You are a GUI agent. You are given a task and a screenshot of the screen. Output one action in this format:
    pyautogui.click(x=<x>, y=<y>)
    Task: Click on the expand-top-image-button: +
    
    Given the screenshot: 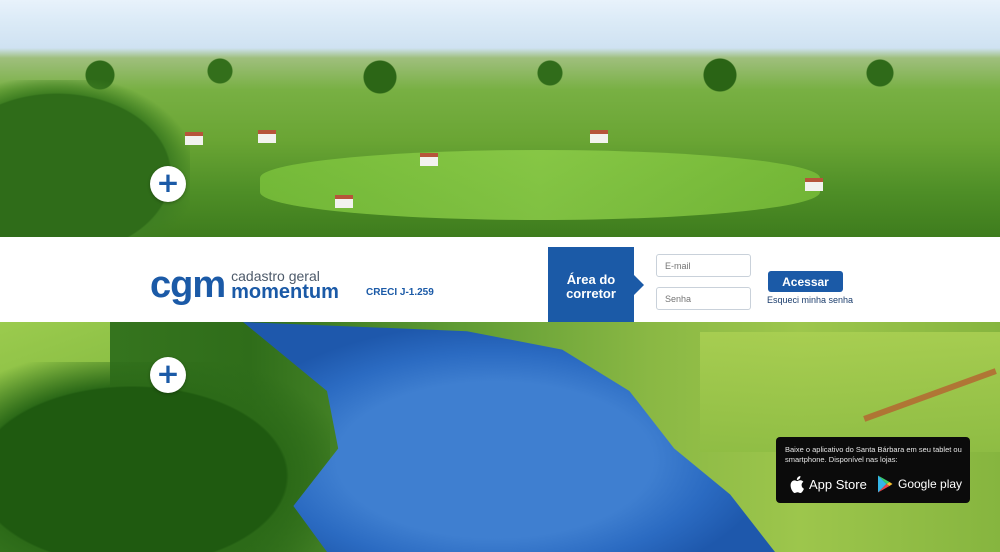 What is the action you would take?
    pyautogui.click(x=168, y=184)
    